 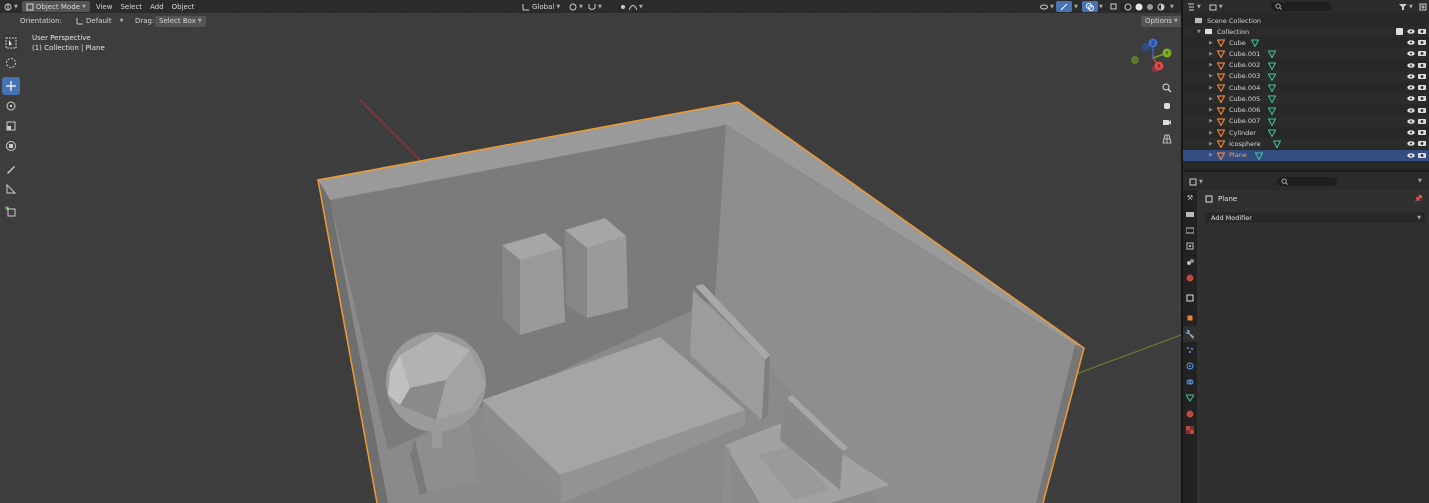 What do you see at coordinates (11, 189) in the screenshot?
I see `measure-tool` at bounding box center [11, 189].